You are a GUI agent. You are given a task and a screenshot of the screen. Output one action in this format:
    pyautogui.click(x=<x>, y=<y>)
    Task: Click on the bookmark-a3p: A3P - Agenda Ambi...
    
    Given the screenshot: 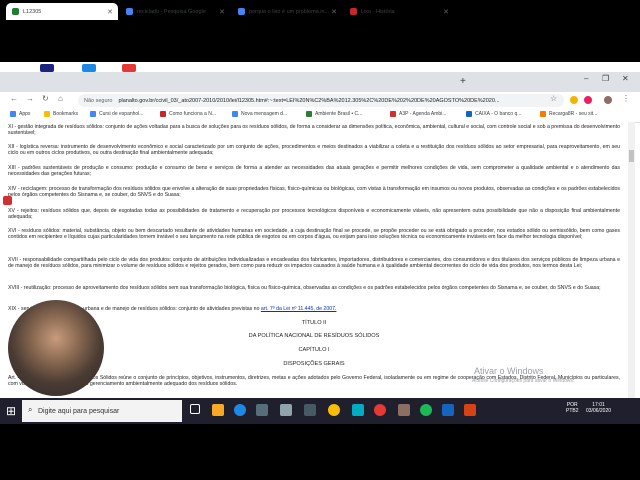 What is the action you would take?
    pyautogui.click(x=418, y=114)
    